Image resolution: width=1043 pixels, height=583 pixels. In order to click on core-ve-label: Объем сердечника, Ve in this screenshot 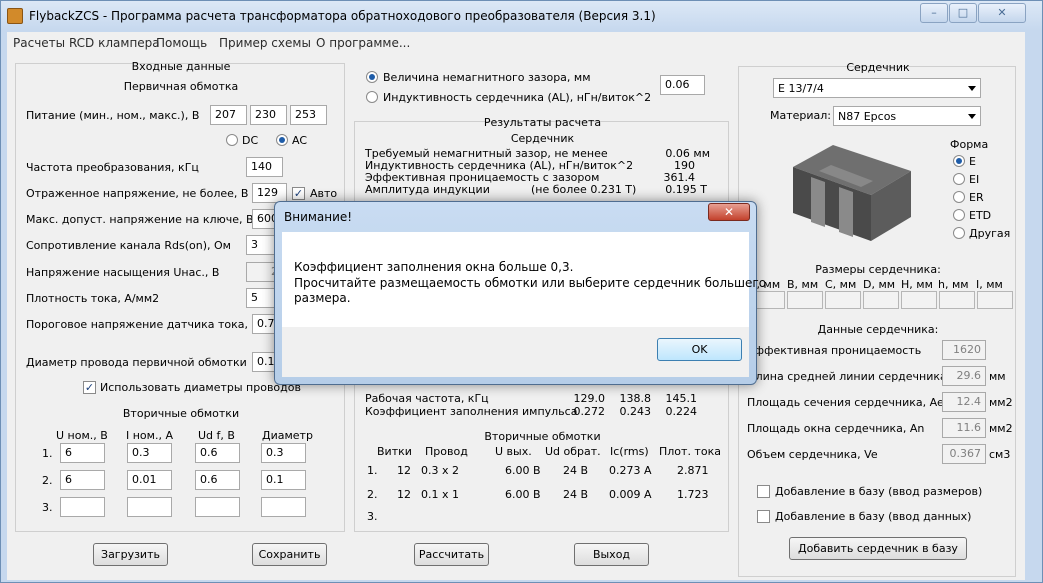, I will do `click(812, 454)`.